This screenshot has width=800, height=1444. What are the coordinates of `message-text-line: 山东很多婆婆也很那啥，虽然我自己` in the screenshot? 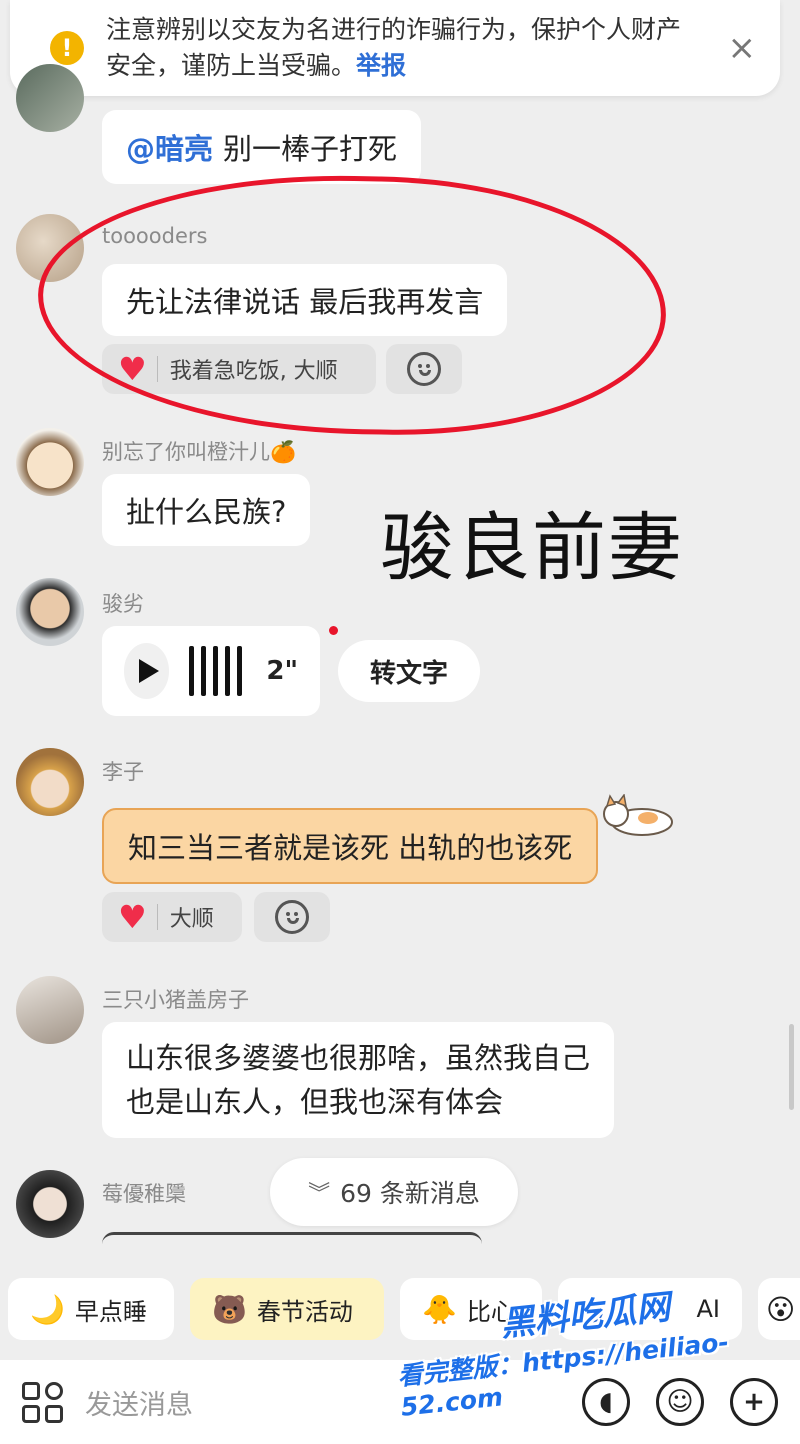 It's located at (358, 1058).